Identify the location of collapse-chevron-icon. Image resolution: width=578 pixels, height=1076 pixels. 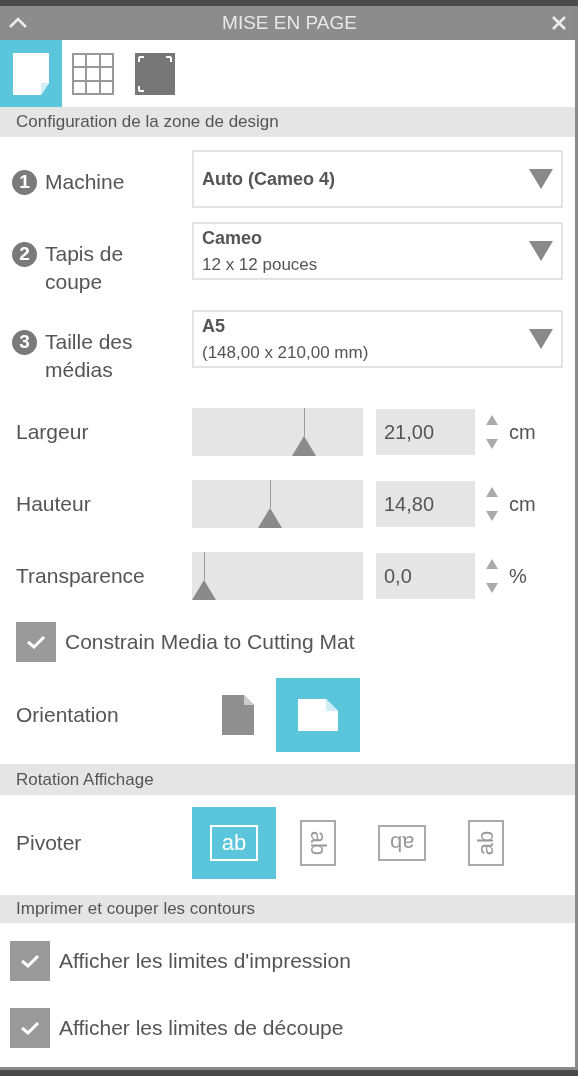
(18, 23).